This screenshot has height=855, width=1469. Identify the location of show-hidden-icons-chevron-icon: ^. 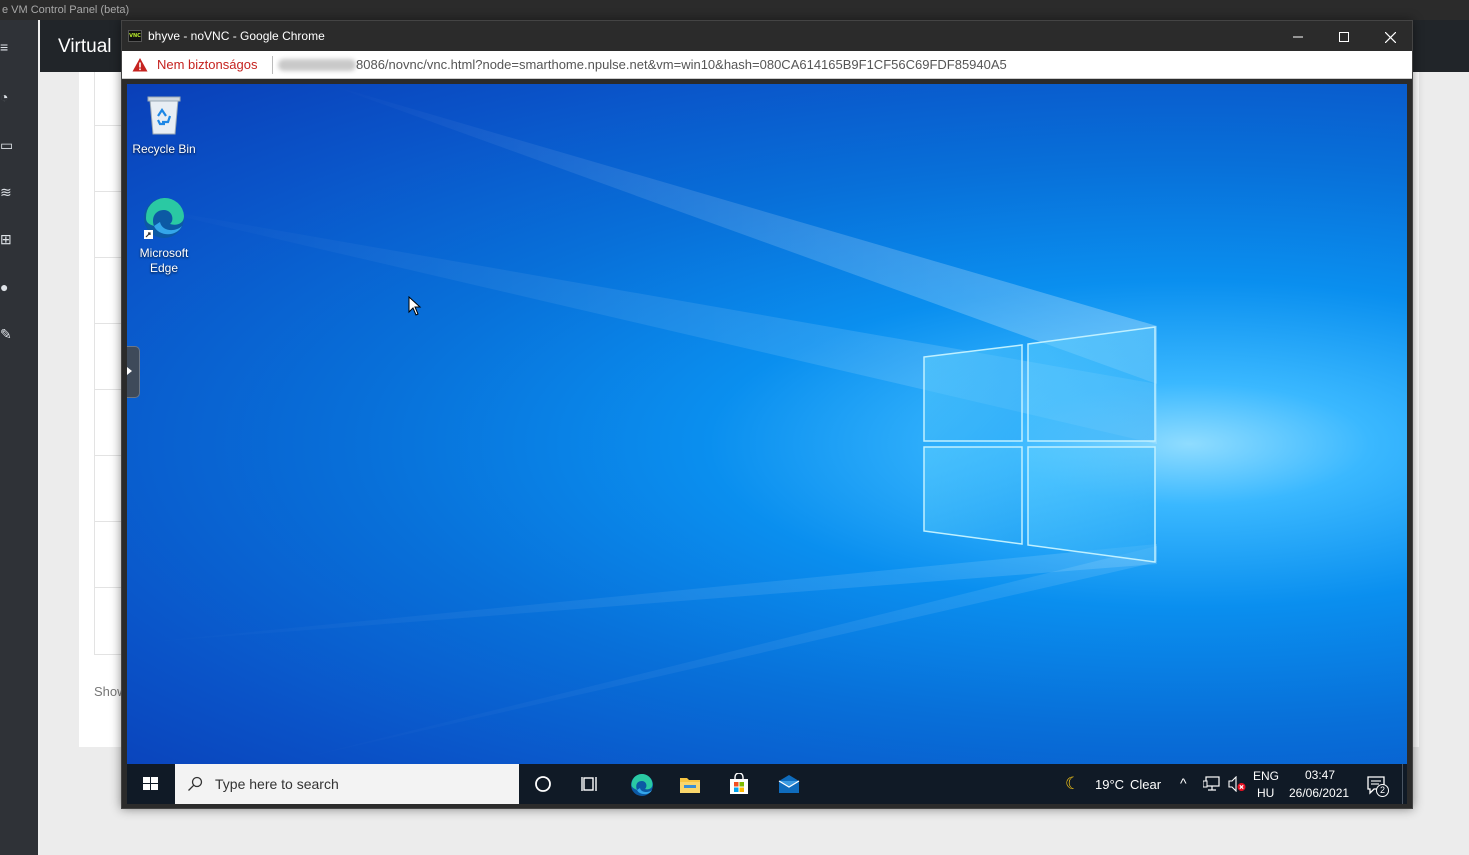
(1183, 783).